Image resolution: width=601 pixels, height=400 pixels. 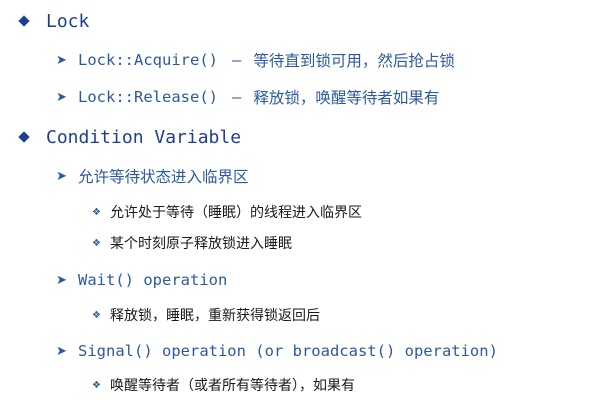 I want to click on heading-lock: Lock, so click(x=68, y=21).